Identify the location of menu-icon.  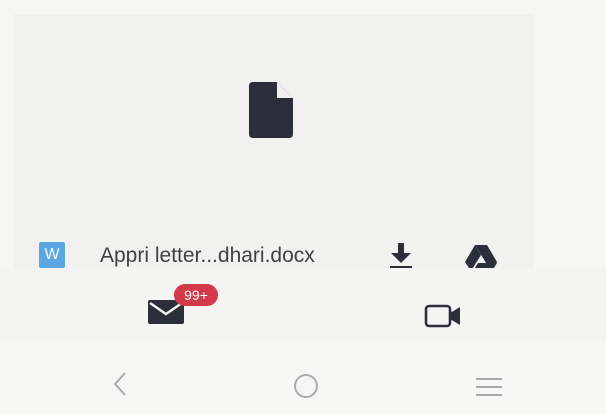
(489, 387).